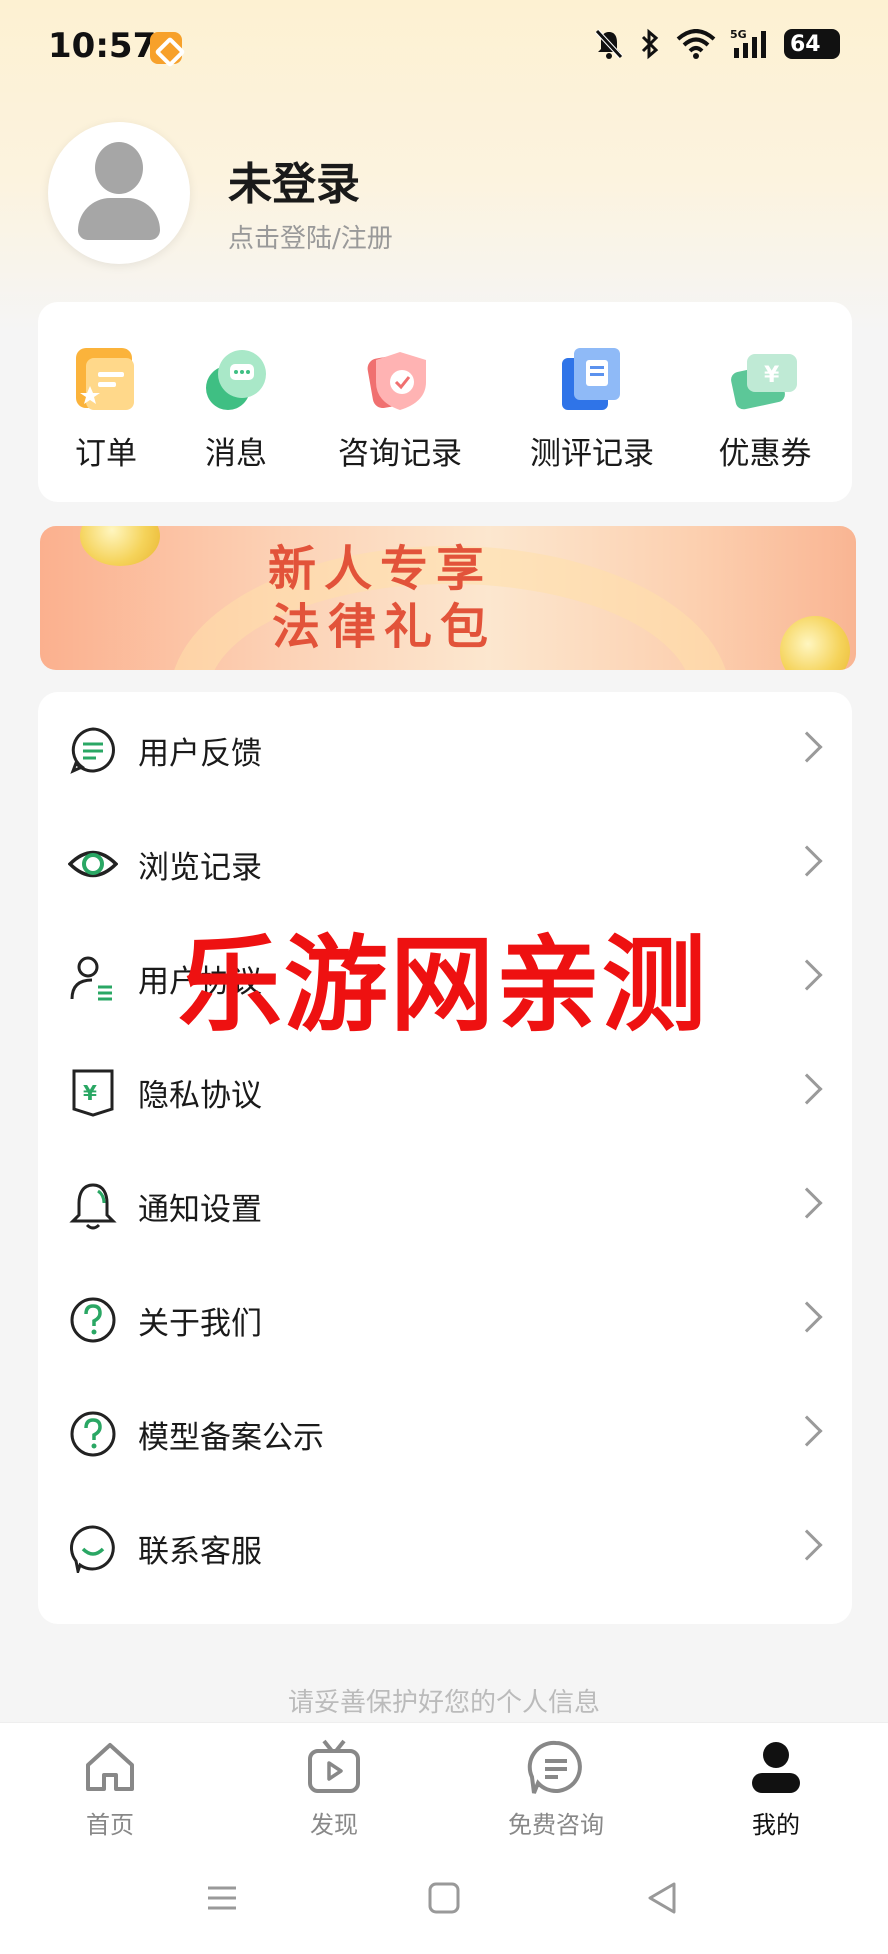 This screenshot has width=888, height=1954. What do you see at coordinates (93, 864) in the screenshot?
I see `eye-icon` at bounding box center [93, 864].